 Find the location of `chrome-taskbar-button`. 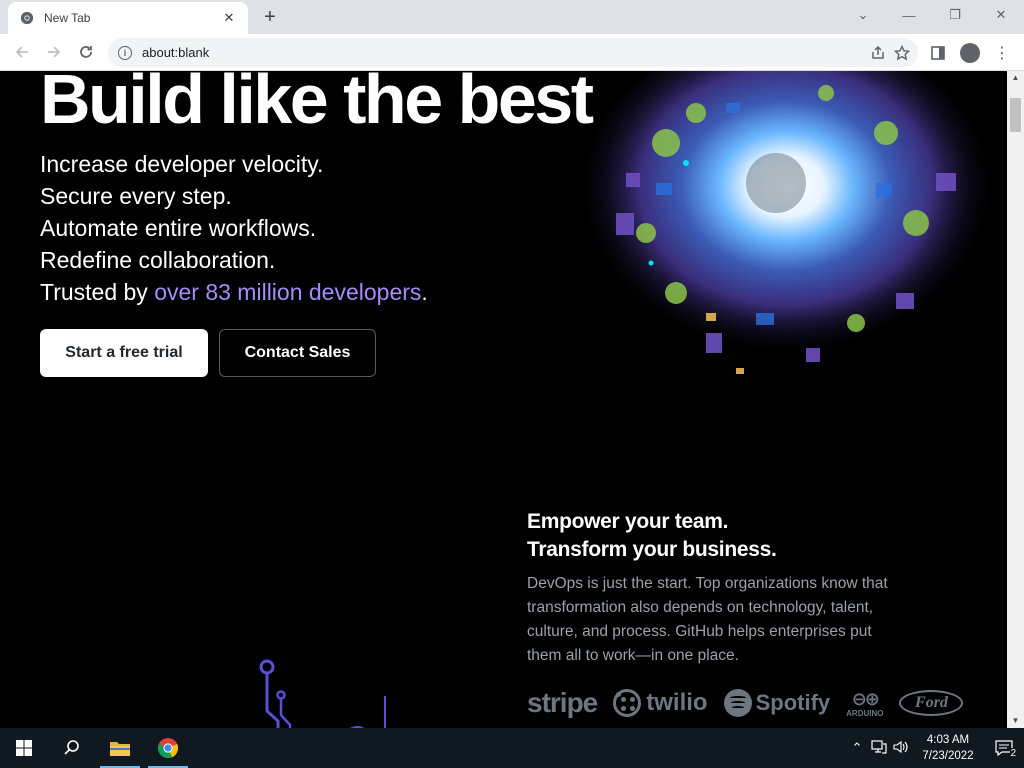

chrome-taskbar-button is located at coordinates (168, 748).